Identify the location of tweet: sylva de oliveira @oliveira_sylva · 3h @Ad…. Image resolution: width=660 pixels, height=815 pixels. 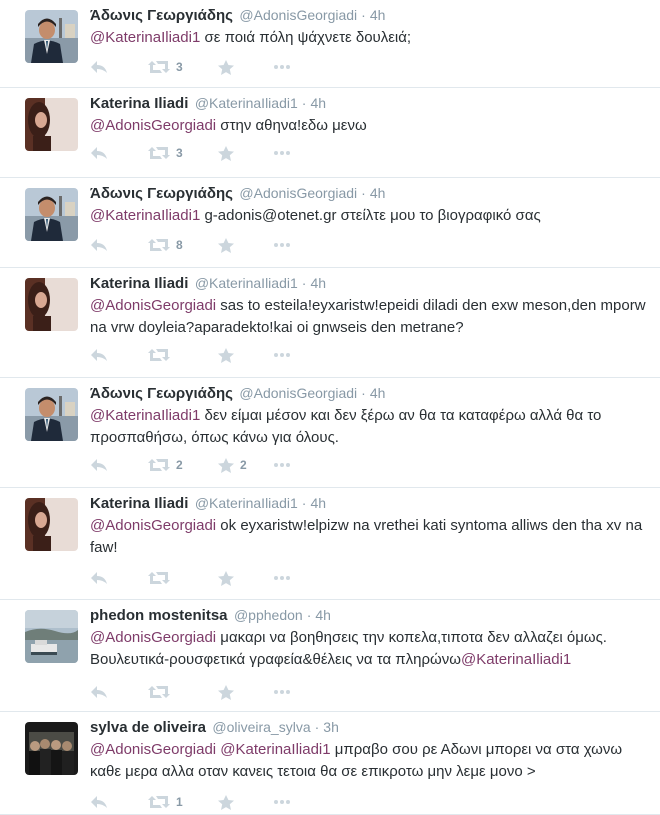
(330, 763).